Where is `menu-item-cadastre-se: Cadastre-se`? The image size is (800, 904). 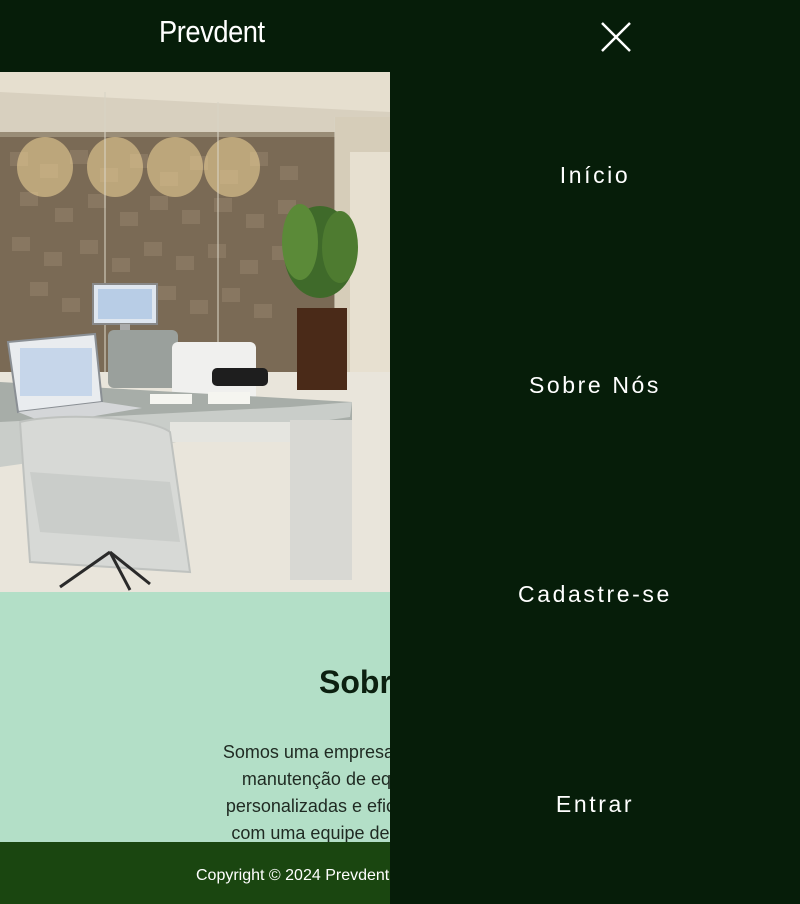
menu-item-cadastre-se: Cadastre-se is located at coordinates (595, 594).